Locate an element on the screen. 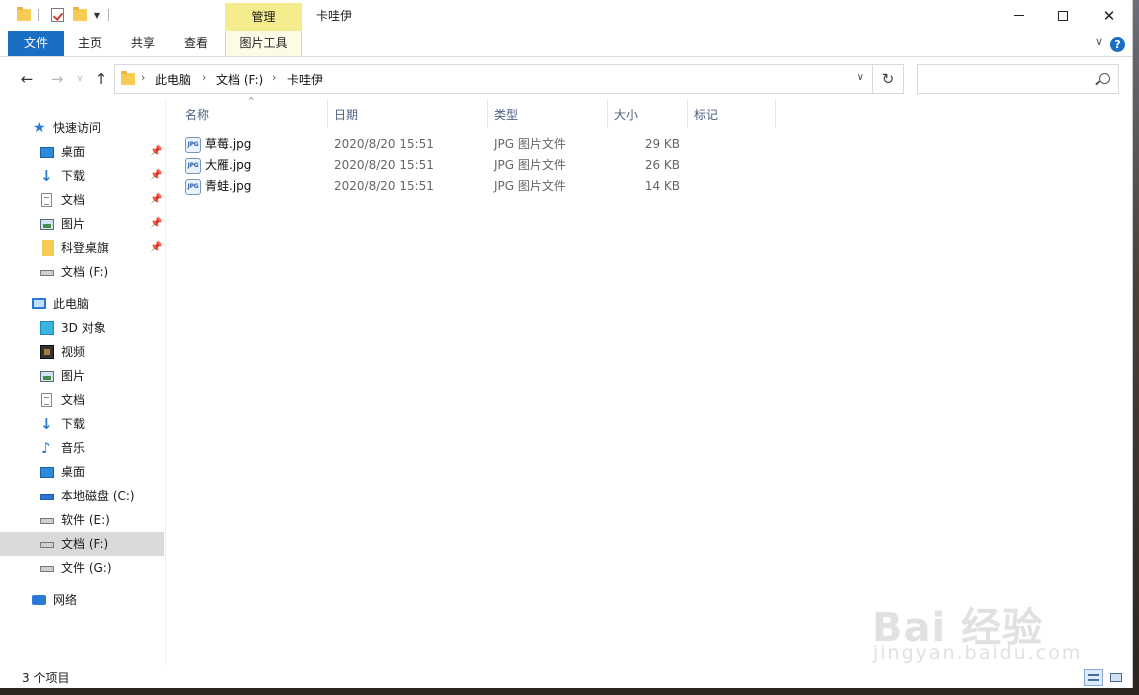  properties-icon is located at coordinates (57, 15).